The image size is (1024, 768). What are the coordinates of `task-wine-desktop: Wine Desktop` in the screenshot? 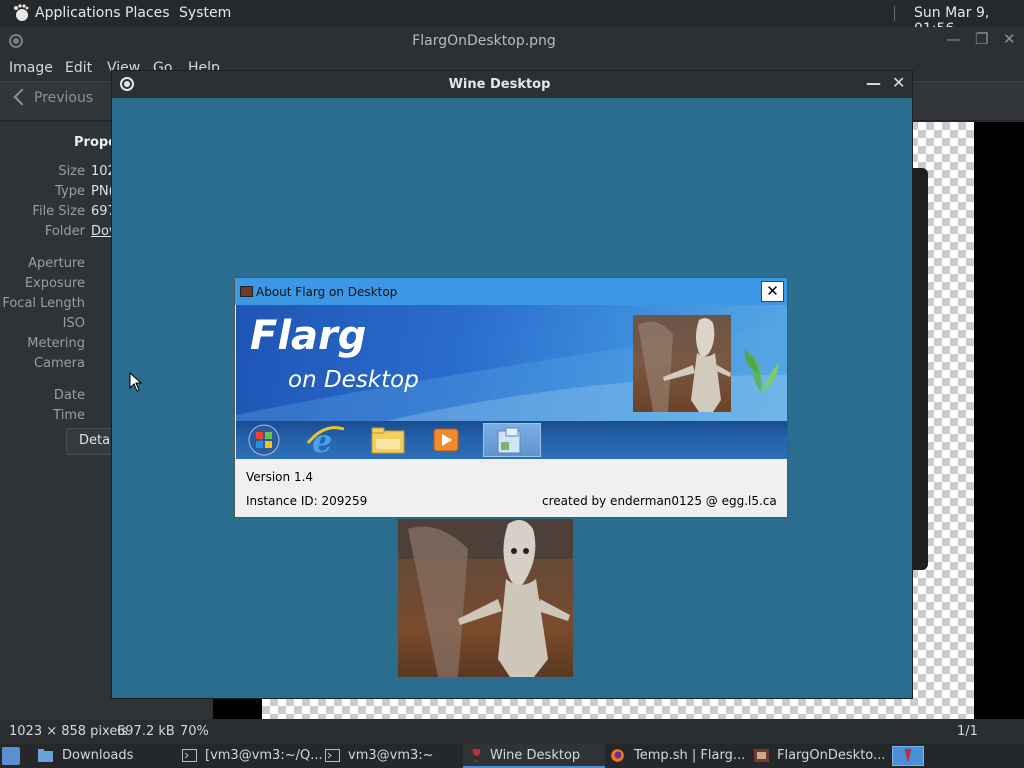 It's located at (534, 756).